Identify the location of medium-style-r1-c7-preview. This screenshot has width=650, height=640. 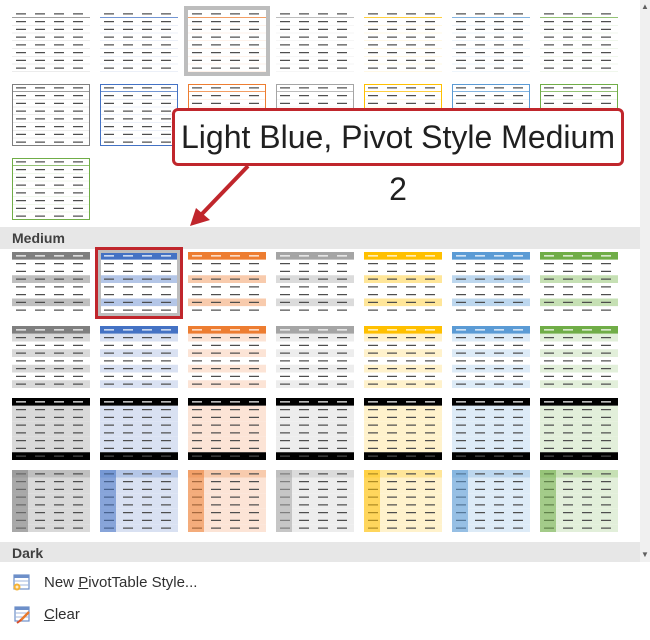
(579, 283).